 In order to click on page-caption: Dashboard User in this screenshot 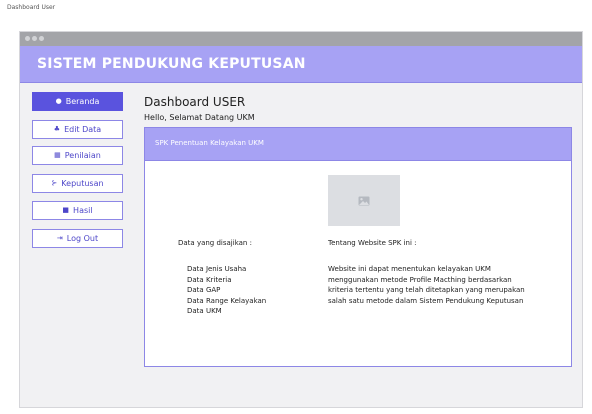, I will do `click(31, 7)`.